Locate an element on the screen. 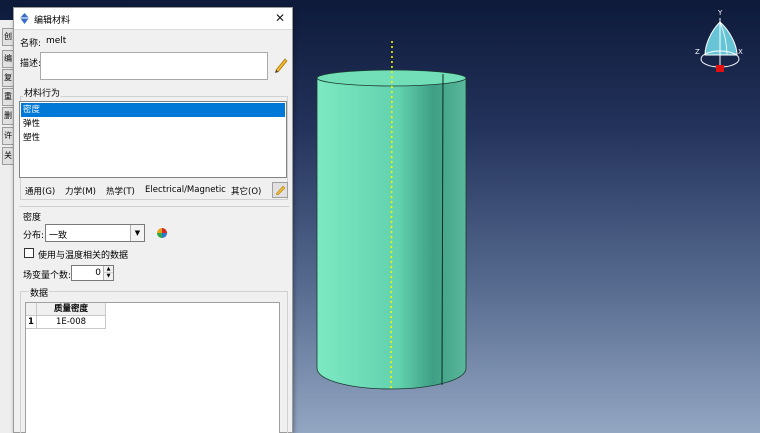  column-header-mass-density: 质量密度 is located at coordinates (71, 309).